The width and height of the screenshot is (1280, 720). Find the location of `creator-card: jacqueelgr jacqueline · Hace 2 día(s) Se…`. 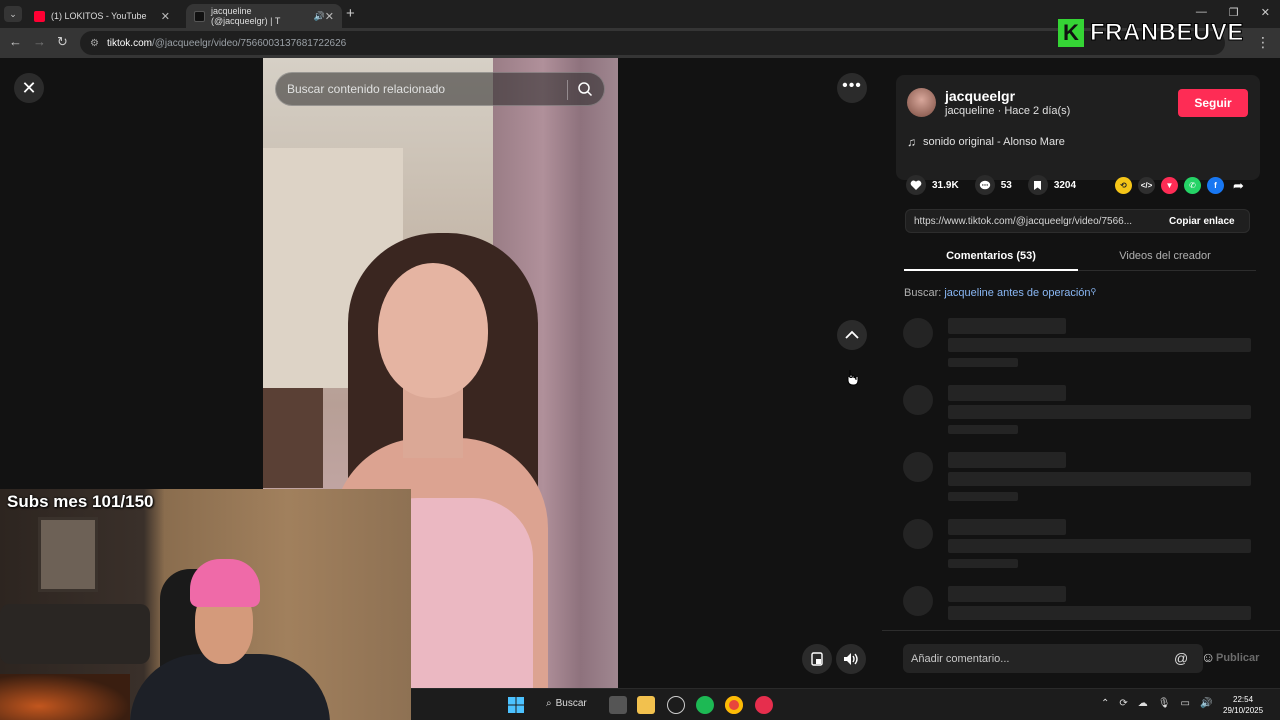

creator-card: jacqueelgr jacqueline · Hace 2 día(s) Se… is located at coordinates (1078, 127).